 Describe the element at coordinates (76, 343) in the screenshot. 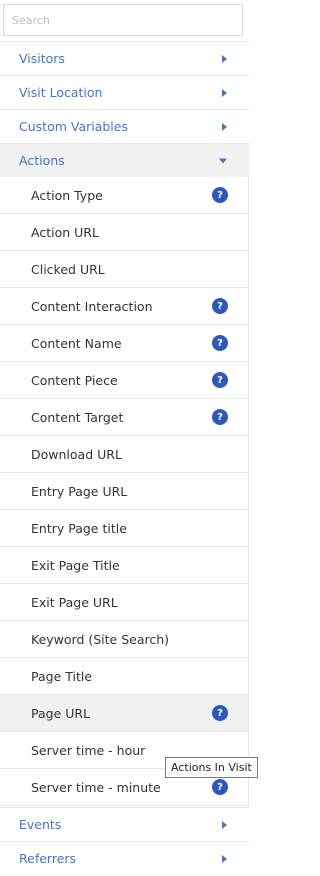

I see `item-label: Content Name` at that location.